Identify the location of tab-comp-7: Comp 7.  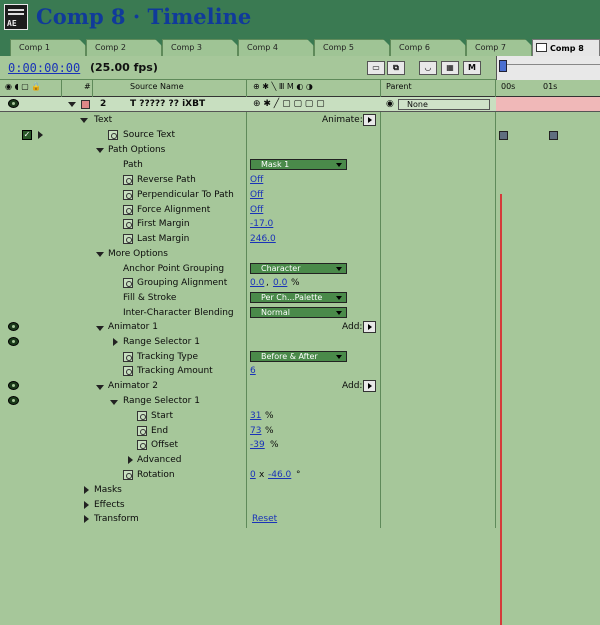
(499, 47).